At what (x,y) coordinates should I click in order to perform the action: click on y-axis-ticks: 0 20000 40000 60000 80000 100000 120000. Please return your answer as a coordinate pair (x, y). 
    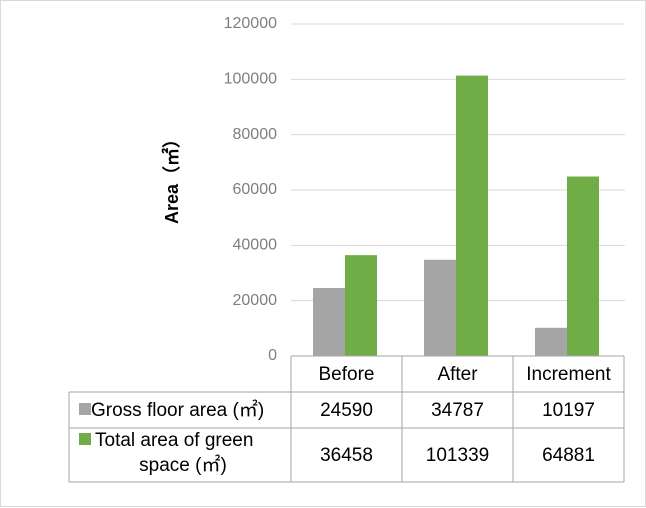
    Looking at the image, I should click on (250, 189).